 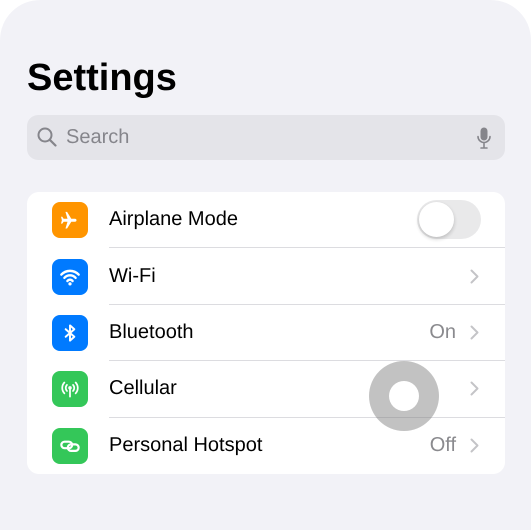 What do you see at coordinates (266, 137) in the screenshot?
I see `search-field: Search` at bounding box center [266, 137].